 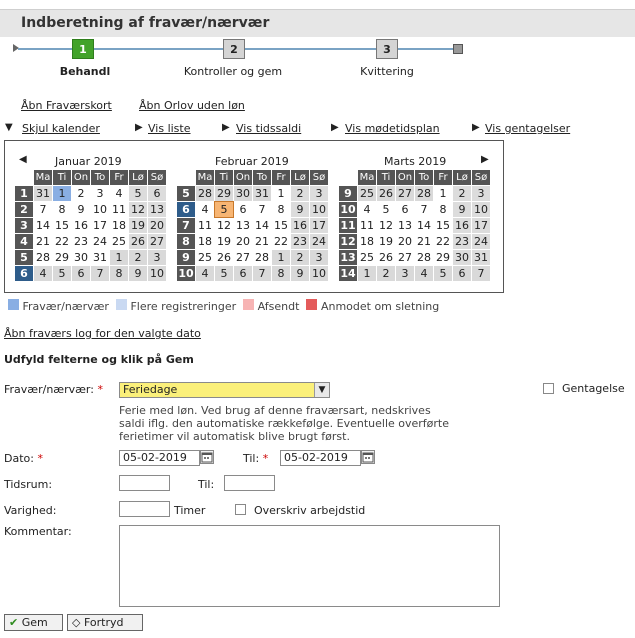 What do you see at coordinates (262, 241) in the screenshot?
I see `calendar-day: 21` at bounding box center [262, 241].